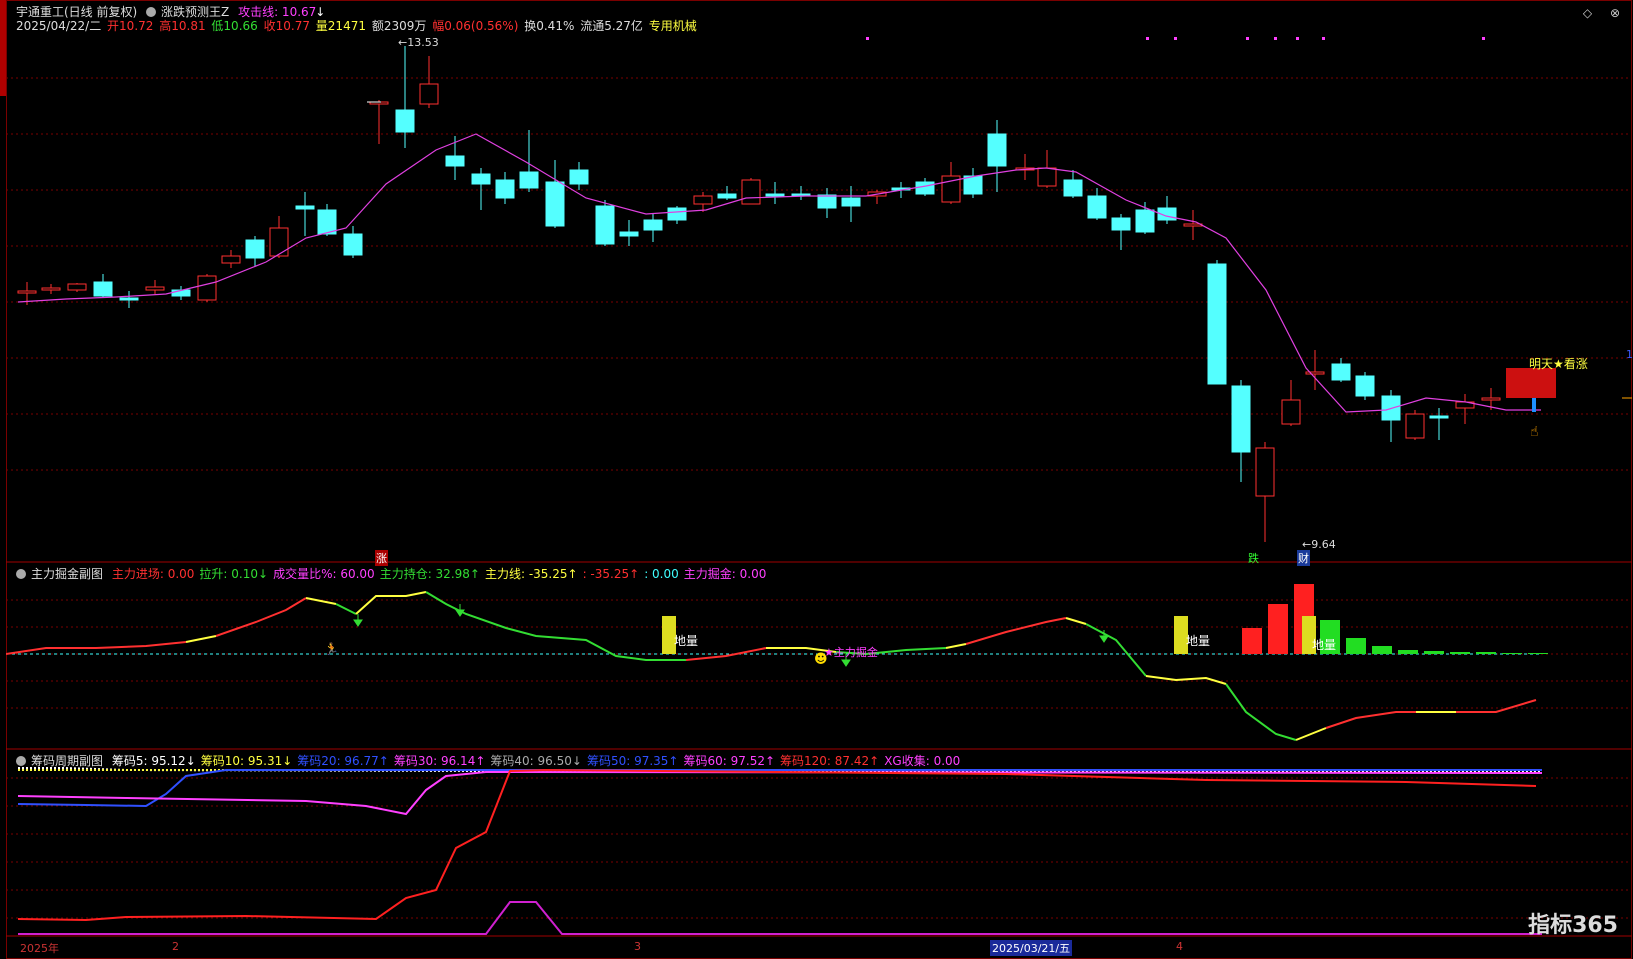 This screenshot has height=959, width=1633. Describe the element at coordinates (1324, 645) in the screenshot. I see `low-volume-label-3: 地量` at that location.